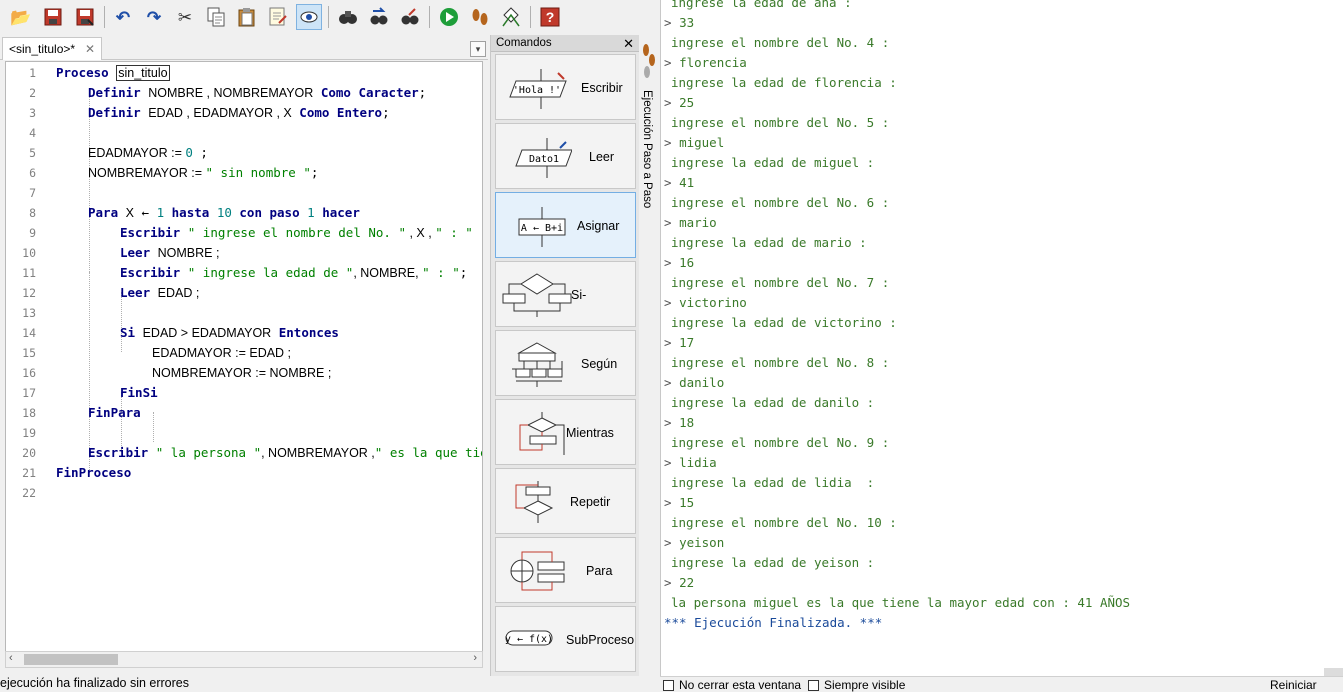 The height and width of the screenshot is (692, 1343). What do you see at coordinates (784, 522) in the screenshot?
I see `console-output-line: ingrese el nombre del No. 10 :` at bounding box center [784, 522].